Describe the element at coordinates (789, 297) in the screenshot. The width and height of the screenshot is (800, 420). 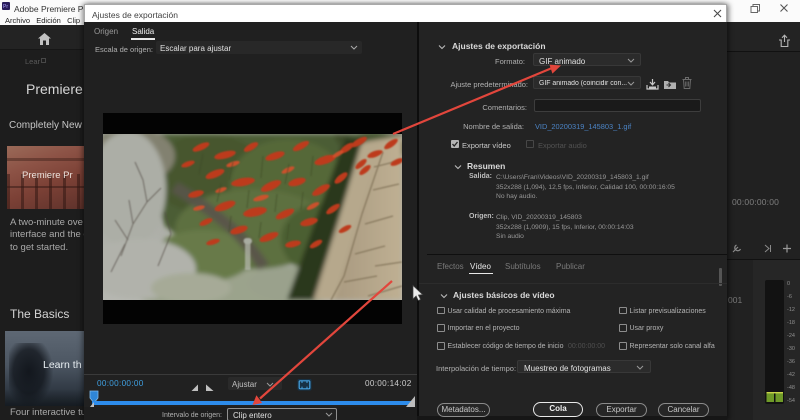
I see `svg-text: -6` at that location.